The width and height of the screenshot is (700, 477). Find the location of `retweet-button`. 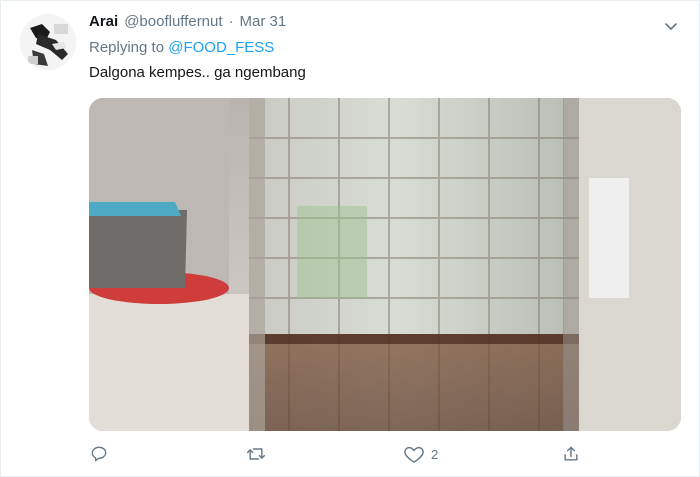

retweet-button is located at coordinates (256, 454).